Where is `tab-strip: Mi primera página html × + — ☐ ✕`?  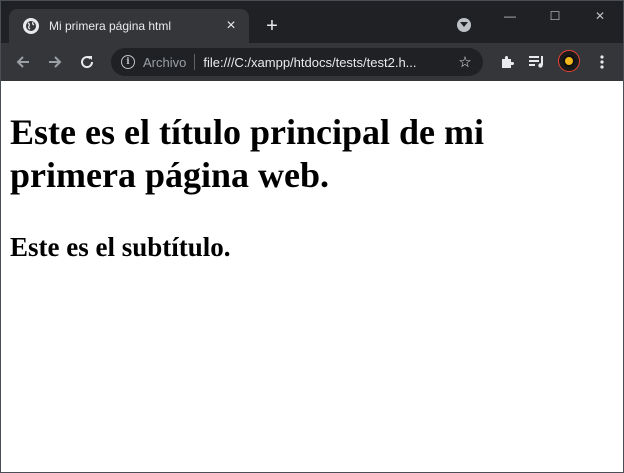 tab-strip: Mi primera página html × + — ☐ ✕ is located at coordinates (312, 22).